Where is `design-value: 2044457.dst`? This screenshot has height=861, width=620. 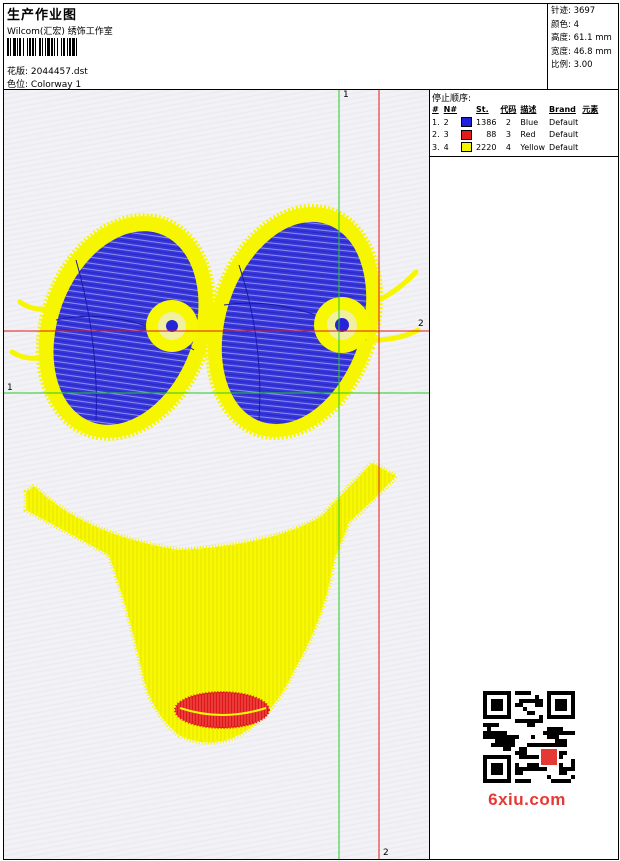 design-value: 2044457.dst is located at coordinates (59, 72).